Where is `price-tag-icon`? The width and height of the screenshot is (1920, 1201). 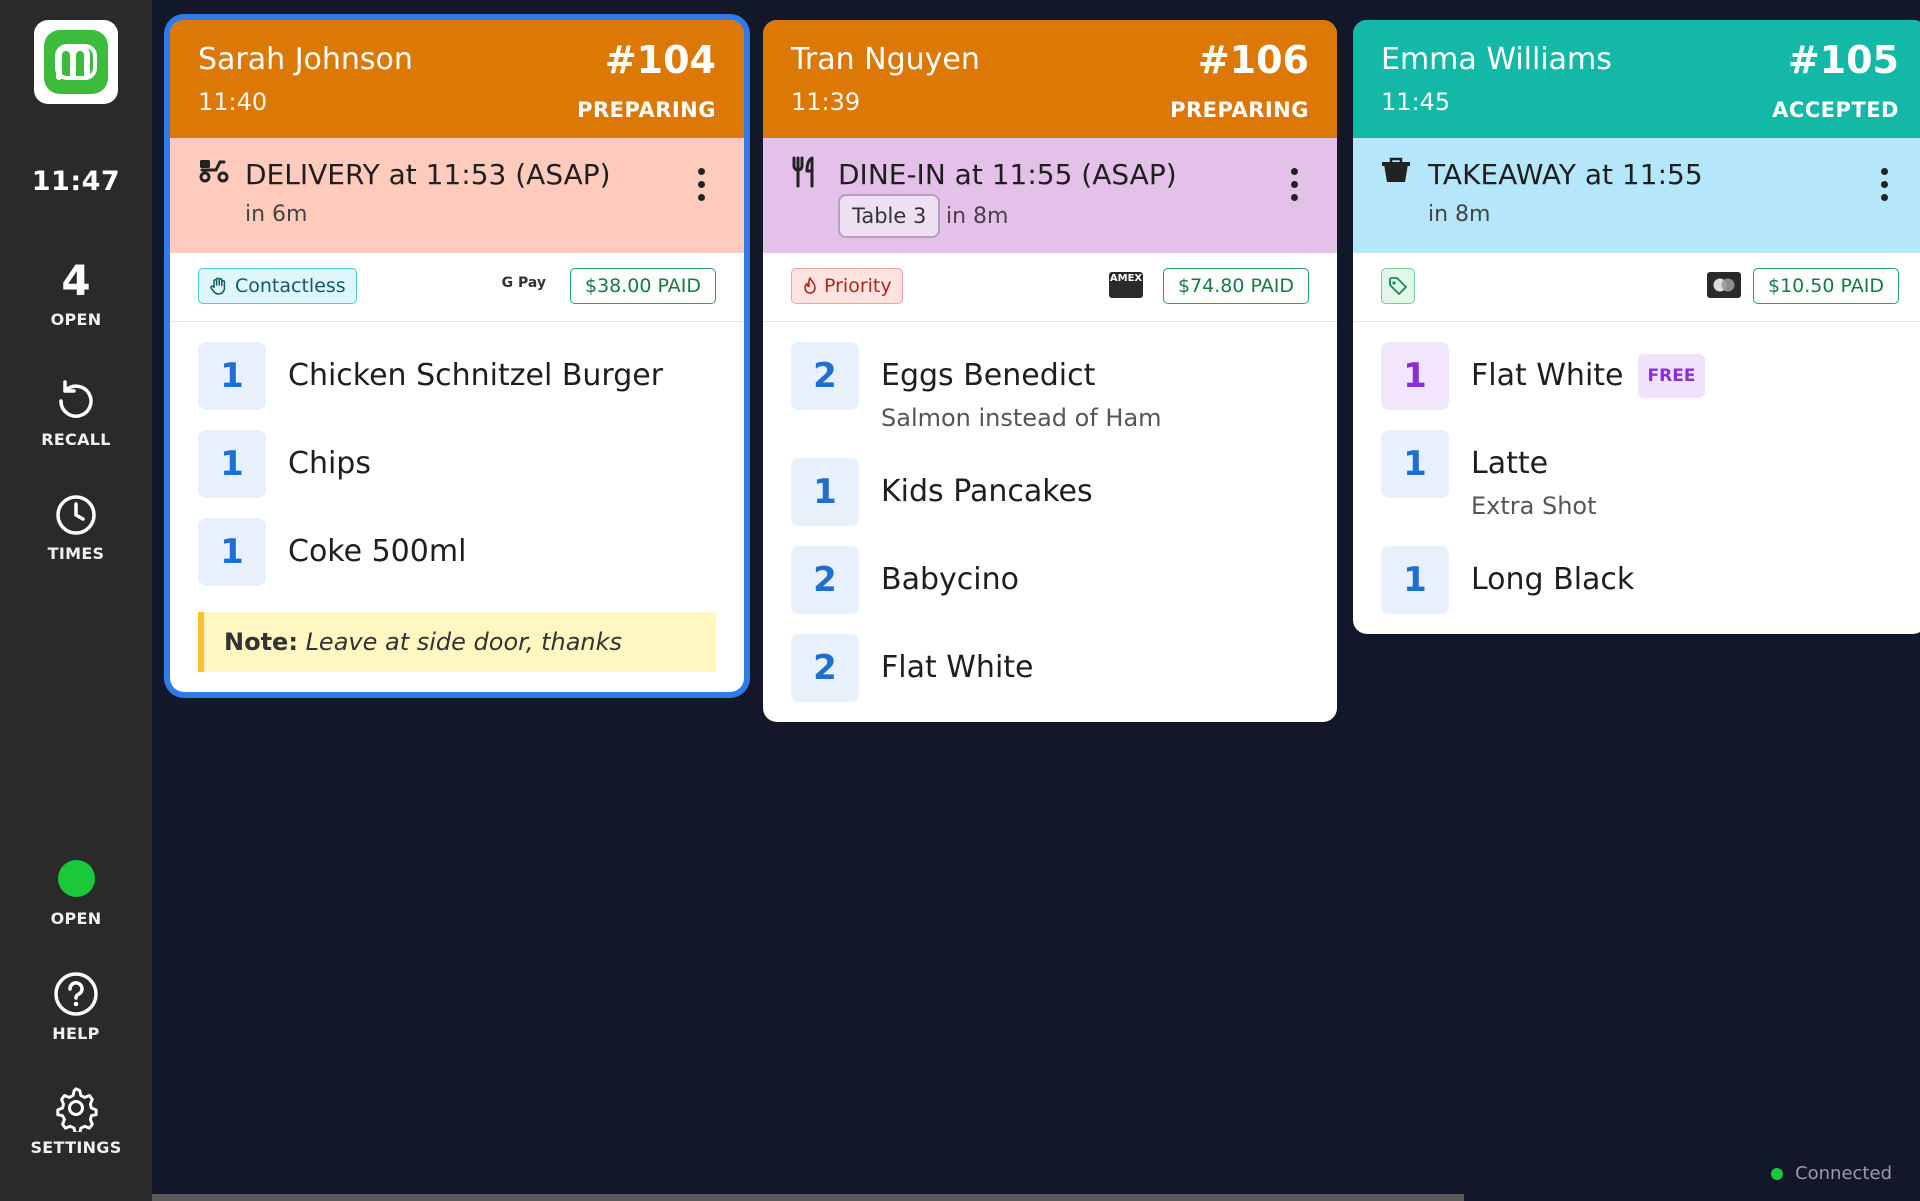 price-tag-icon is located at coordinates (1398, 286).